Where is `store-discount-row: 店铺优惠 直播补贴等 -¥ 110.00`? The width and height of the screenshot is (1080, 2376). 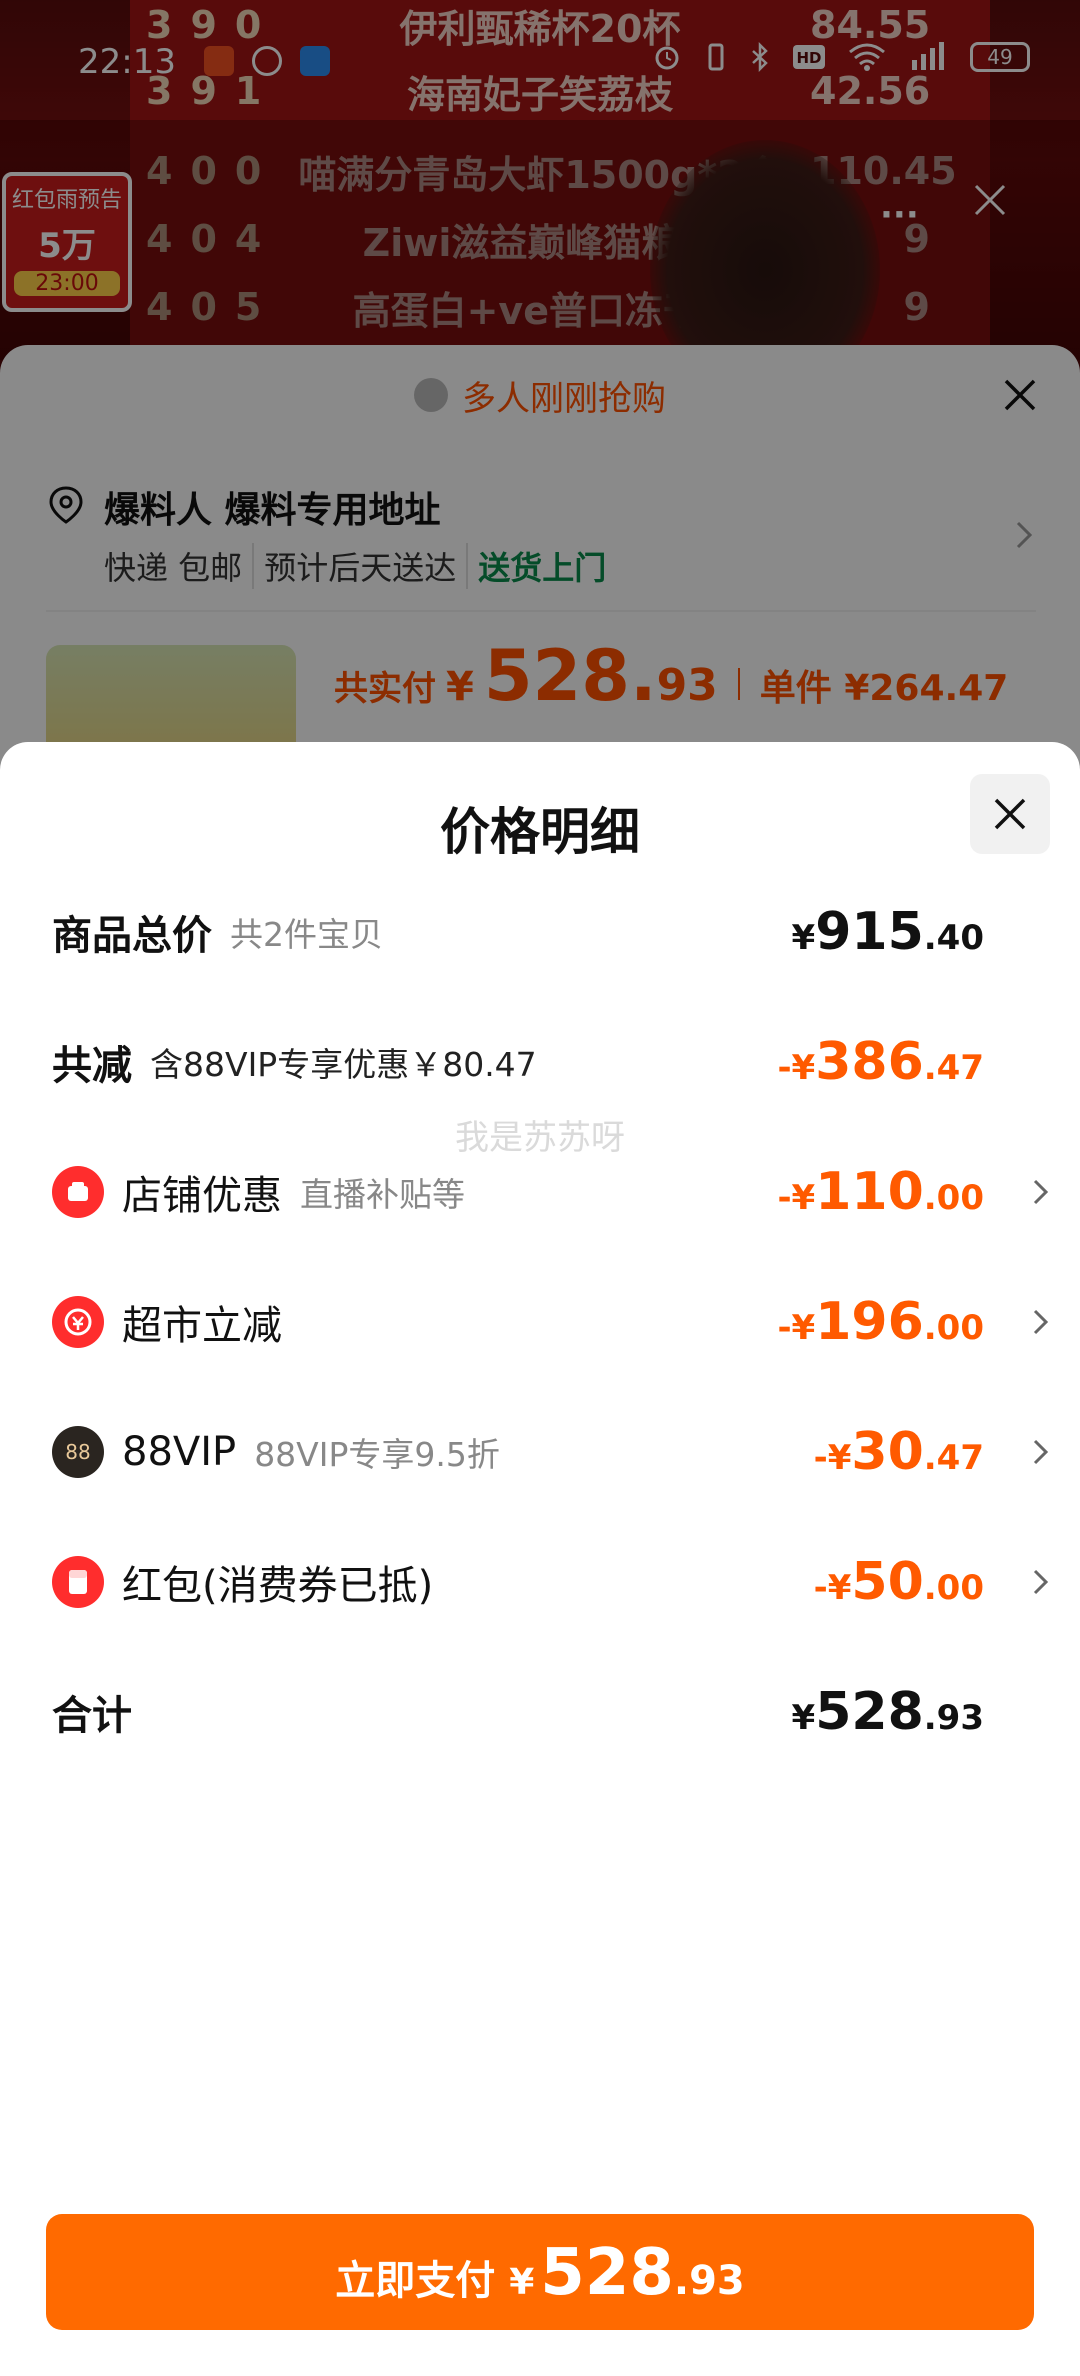 store-discount-row: 店铺优惠 直播补贴等 -¥ 110.00 is located at coordinates (552, 1192).